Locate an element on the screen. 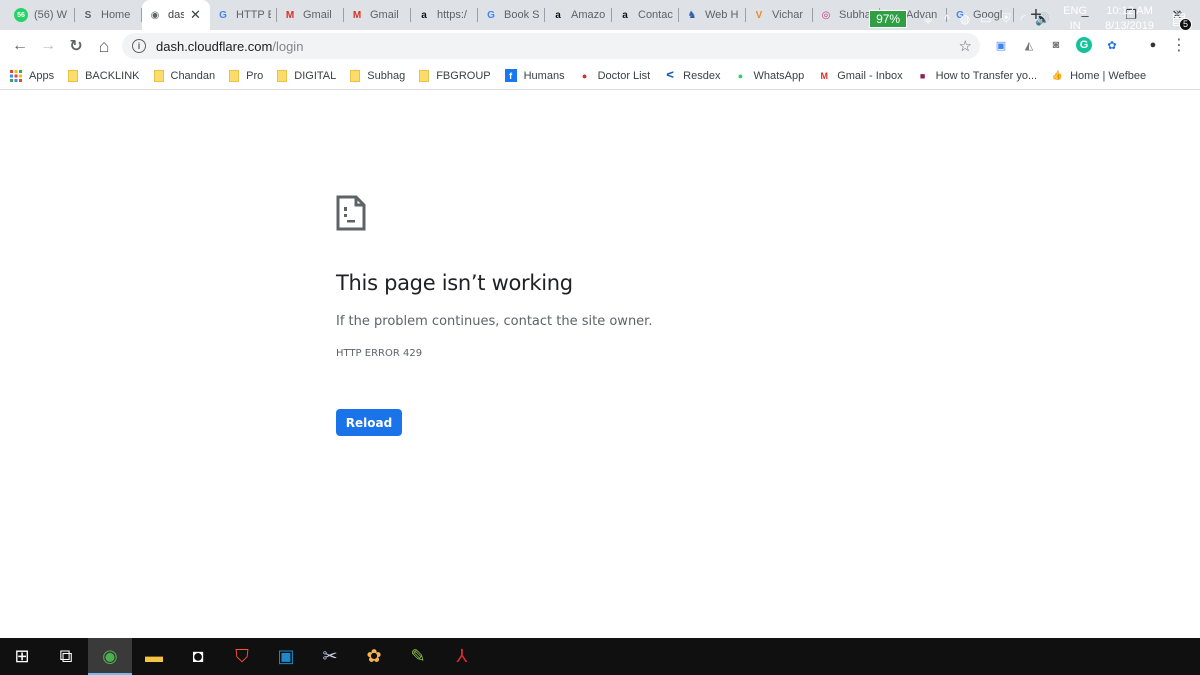 The image size is (1200, 675). url-path: /login is located at coordinates (288, 46).